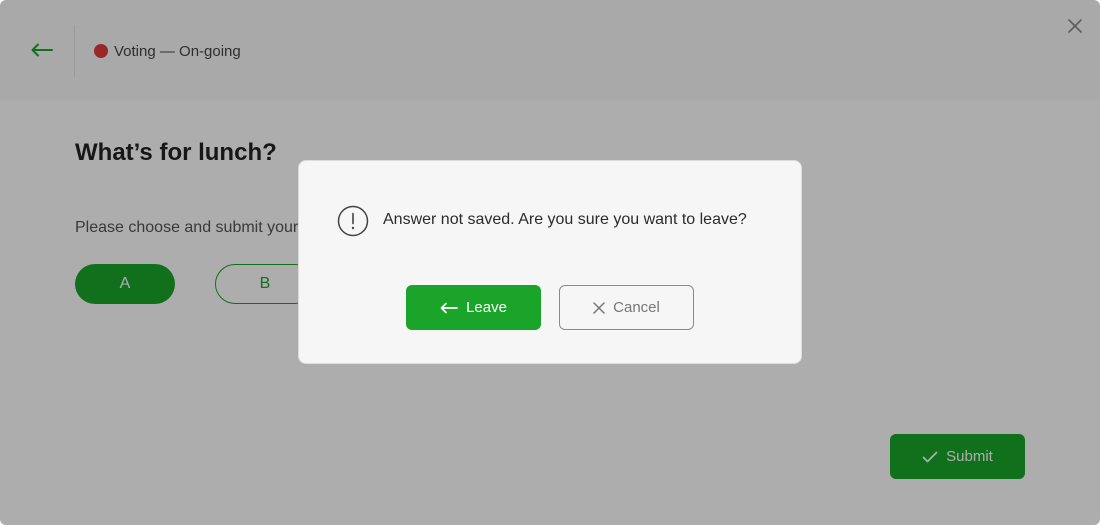 The image size is (1100, 525). What do you see at coordinates (636, 307) in the screenshot?
I see `cancel-label: Cancel` at bounding box center [636, 307].